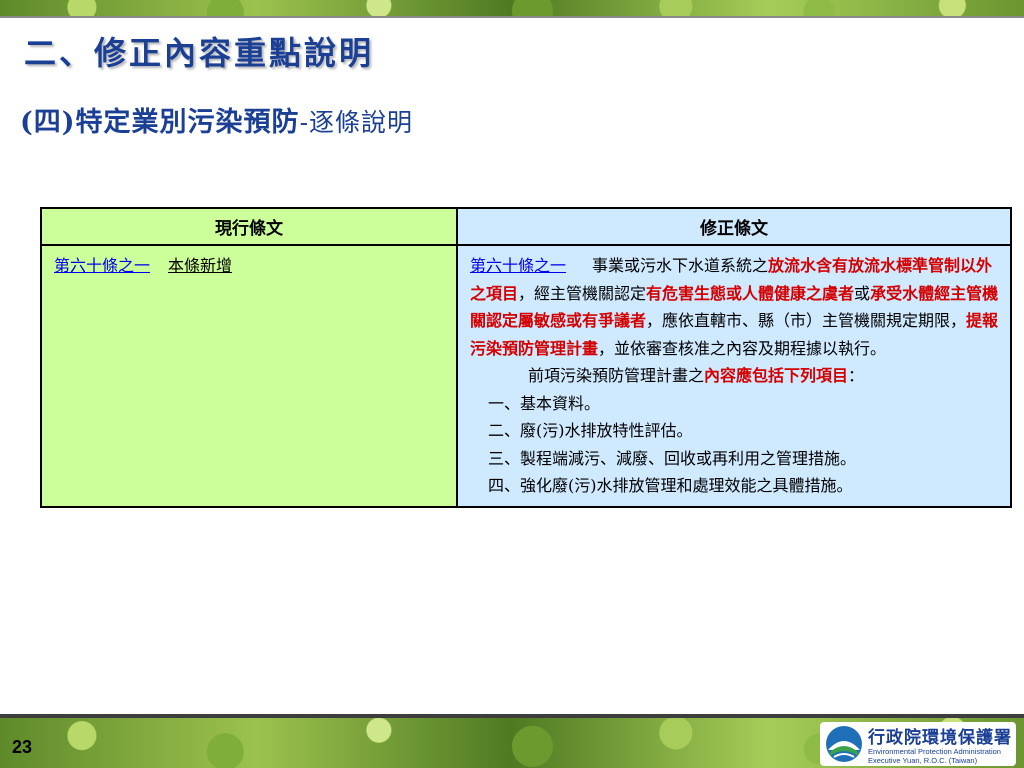 The image size is (1024, 768). Describe the element at coordinates (940, 738) in the screenshot. I see `org-name-zh: 行政院環境保護署` at that location.